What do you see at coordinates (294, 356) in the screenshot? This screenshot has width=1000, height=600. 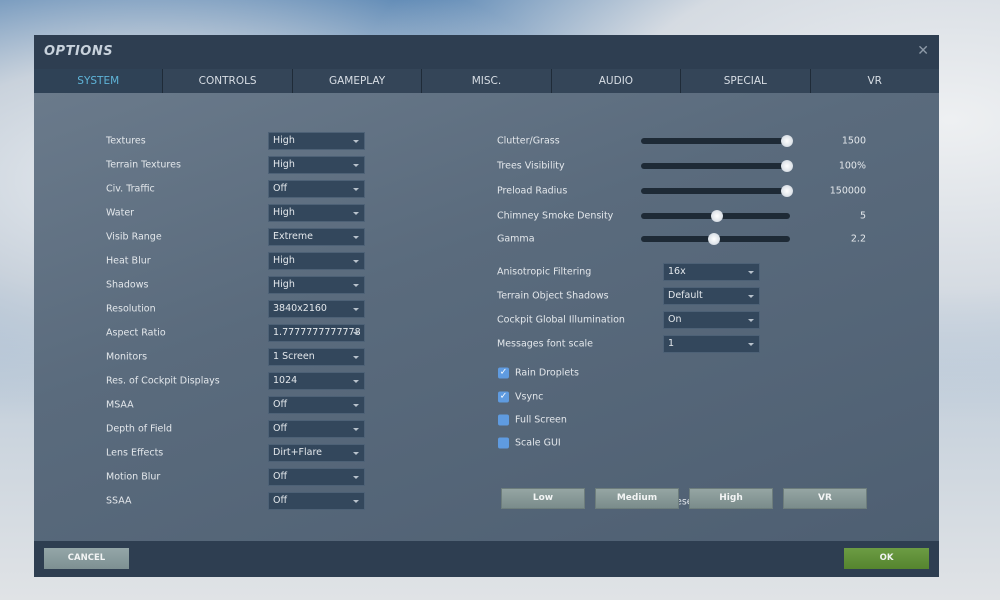 I see `dropdown-value: 1 Screen` at bounding box center [294, 356].